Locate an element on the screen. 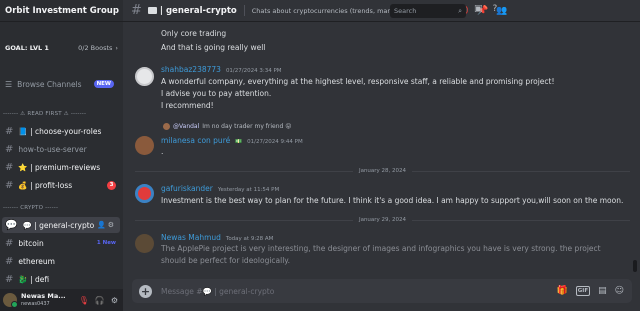 Image resolution: width=640 pixels, height=311 pixels. timestamp: 01/27/2024 3:34 PM is located at coordinates (253, 71).